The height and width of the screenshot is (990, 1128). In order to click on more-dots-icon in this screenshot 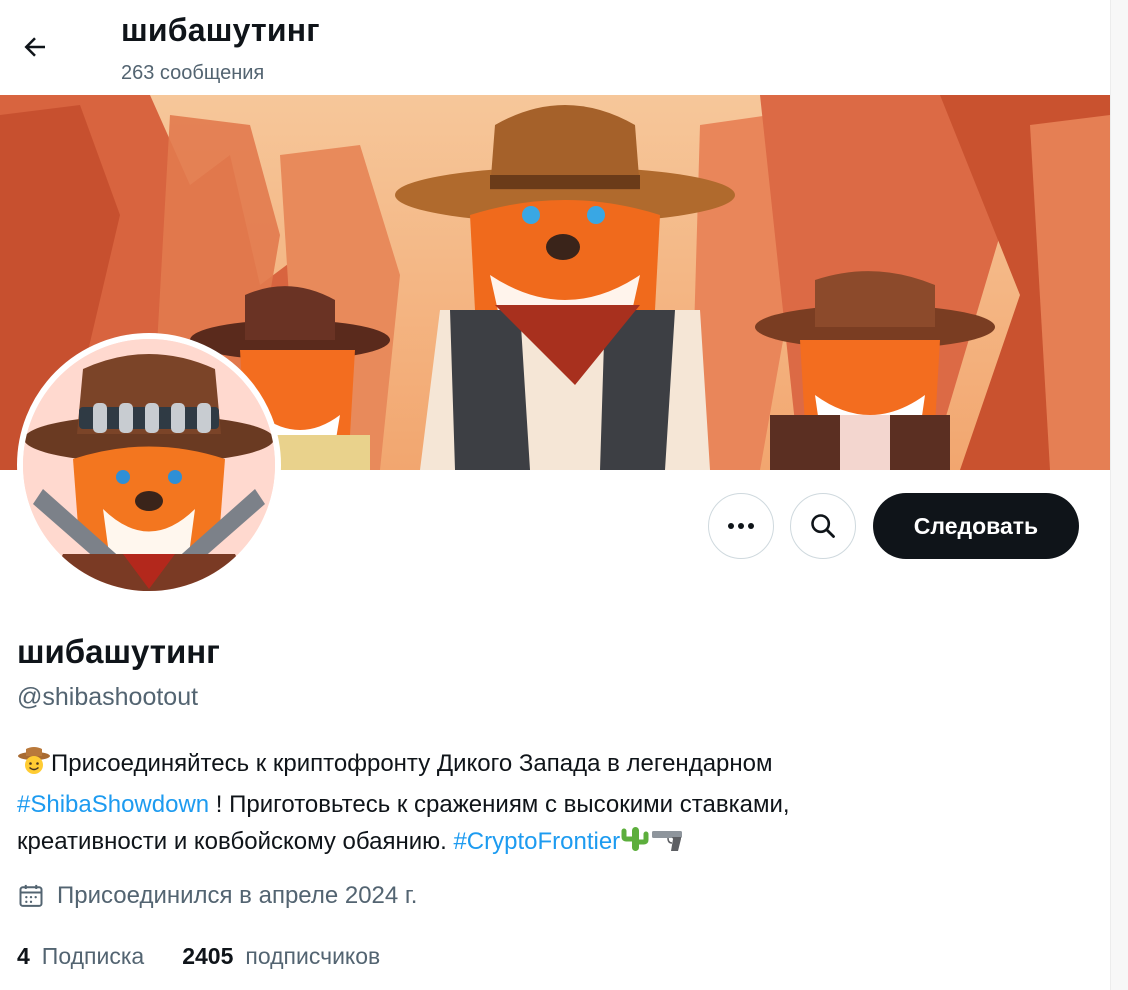, I will do `click(741, 526)`.